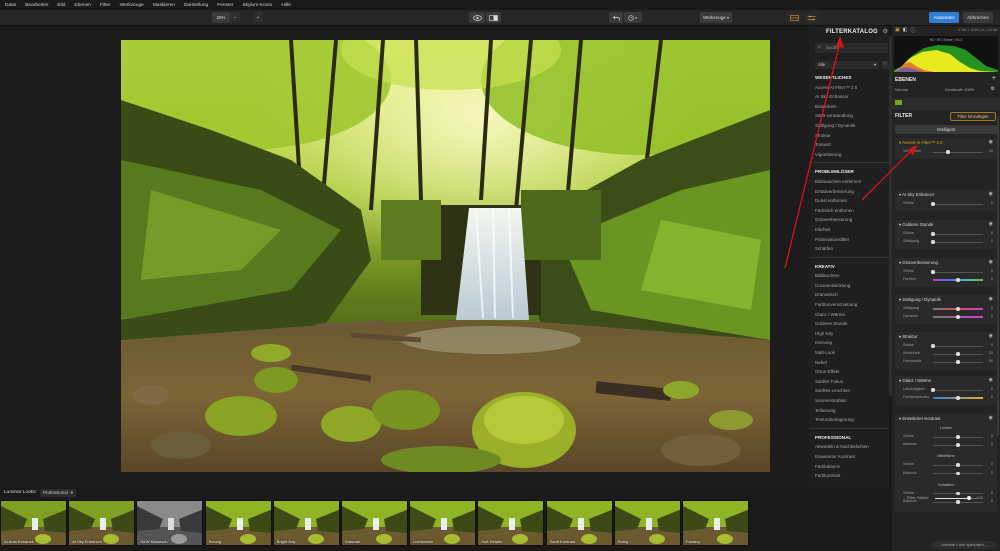 The height and width of the screenshot is (551, 1000). What do you see at coordinates (851, 48) in the screenshot?
I see `filter-search-input: ⌕ Suche` at bounding box center [851, 48].